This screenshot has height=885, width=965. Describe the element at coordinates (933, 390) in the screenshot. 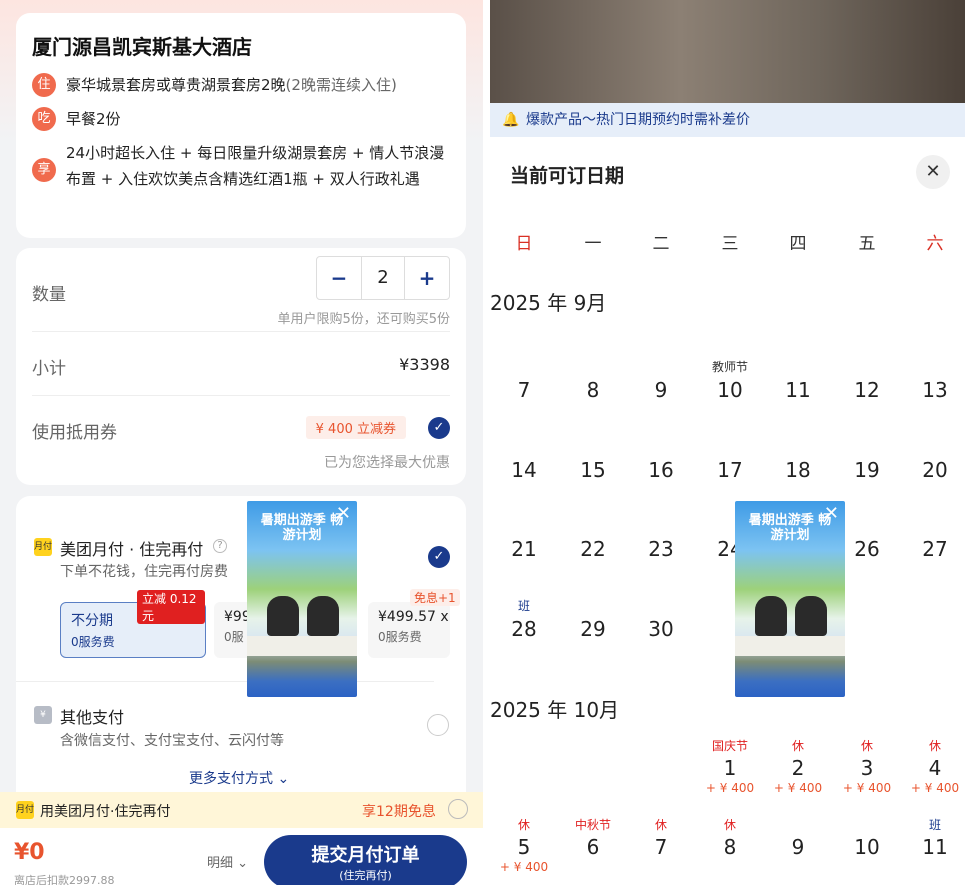

I see `calendar-day: 13` at that location.